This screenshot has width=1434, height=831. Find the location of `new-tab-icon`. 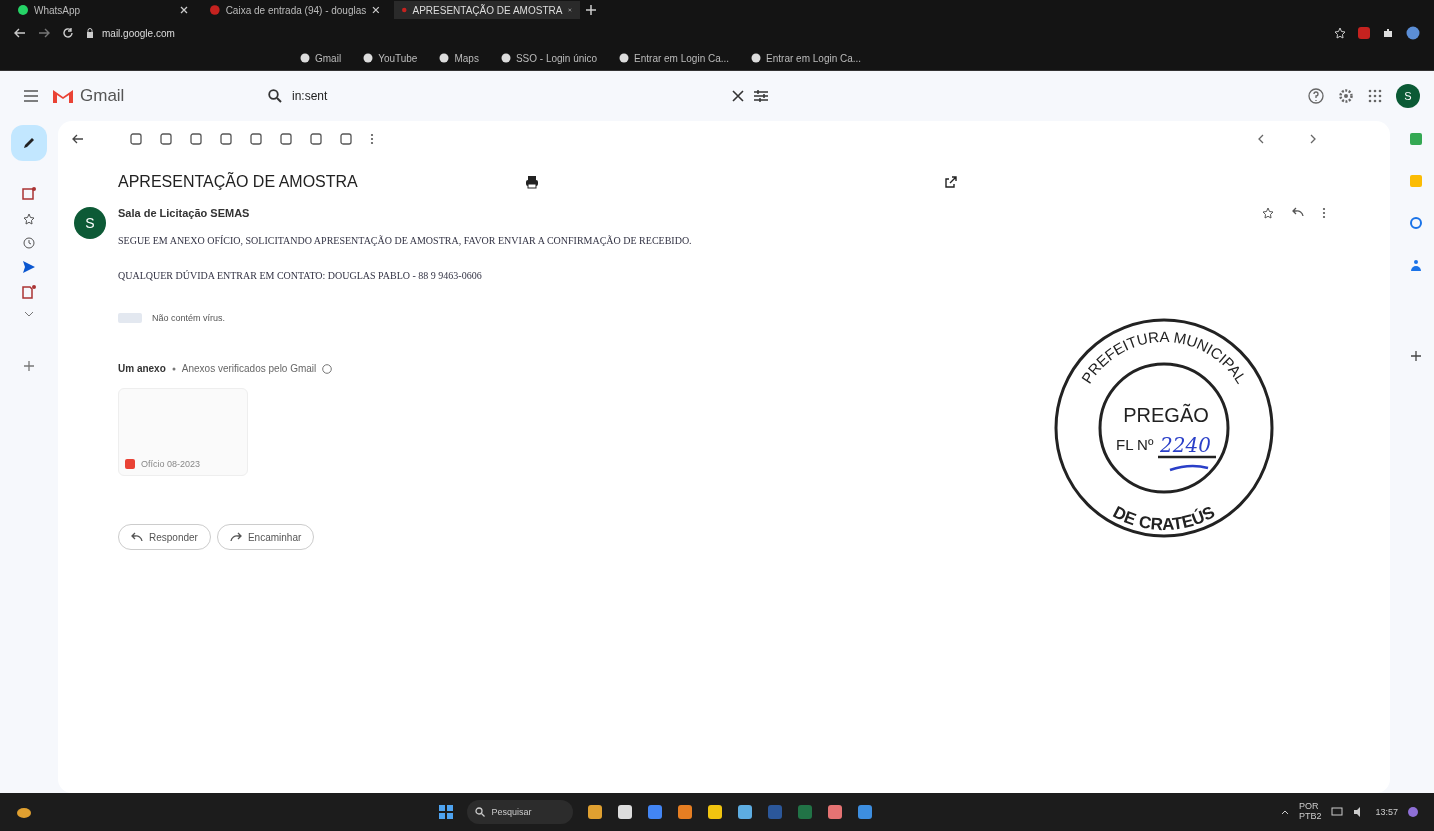

new-tab-icon is located at coordinates (591, 10).